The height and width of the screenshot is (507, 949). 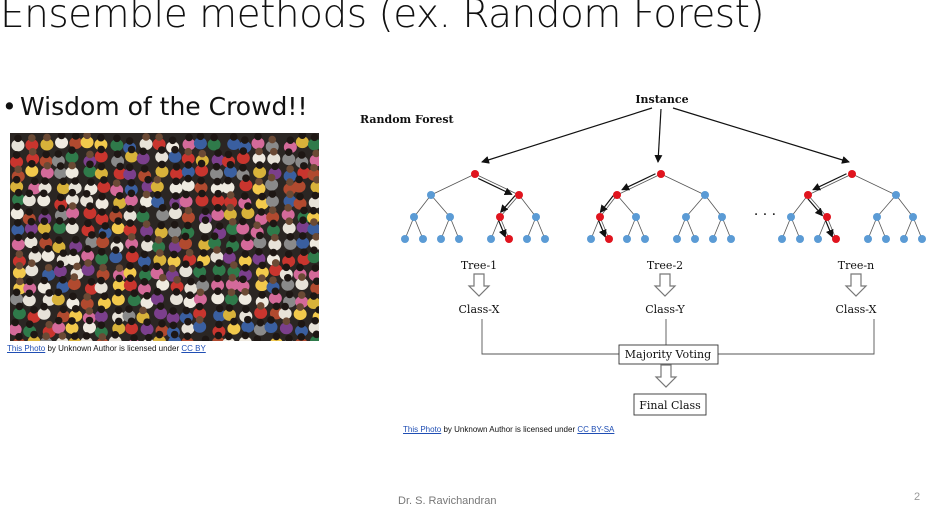 What do you see at coordinates (164, 106) in the screenshot?
I see `bullet-text: Wisdom of the Crowd!!` at bounding box center [164, 106].